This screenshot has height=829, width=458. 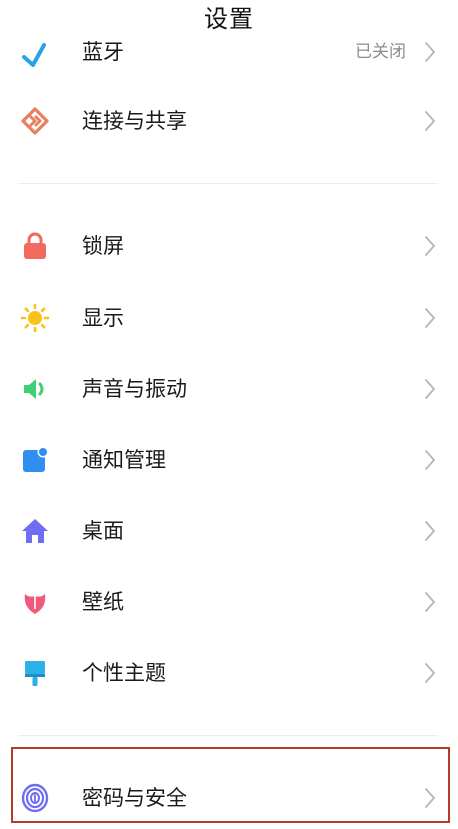 I want to click on sun-icon, so click(x=35, y=318).